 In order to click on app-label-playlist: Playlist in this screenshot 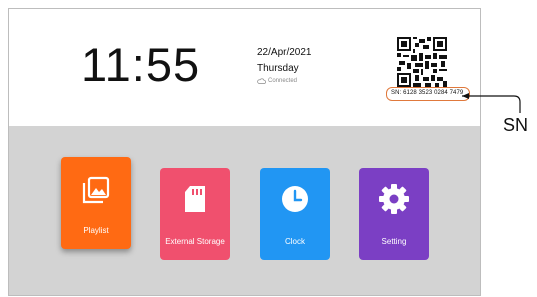, I will do `click(96, 230)`.